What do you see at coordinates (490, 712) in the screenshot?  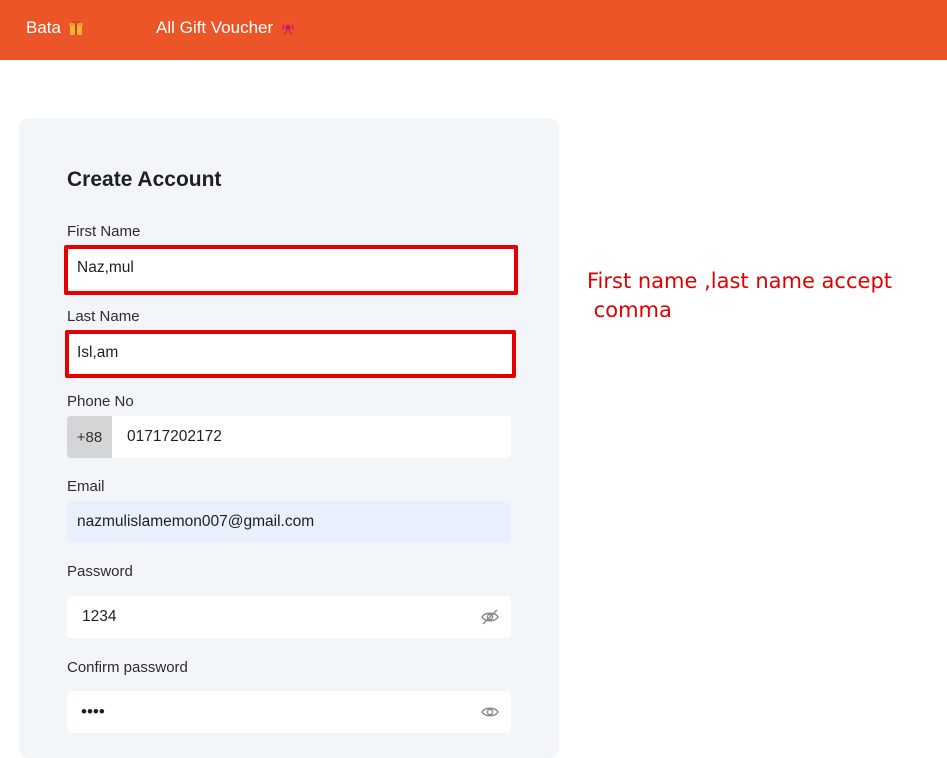 I see `eye-icon` at bounding box center [490, 712].